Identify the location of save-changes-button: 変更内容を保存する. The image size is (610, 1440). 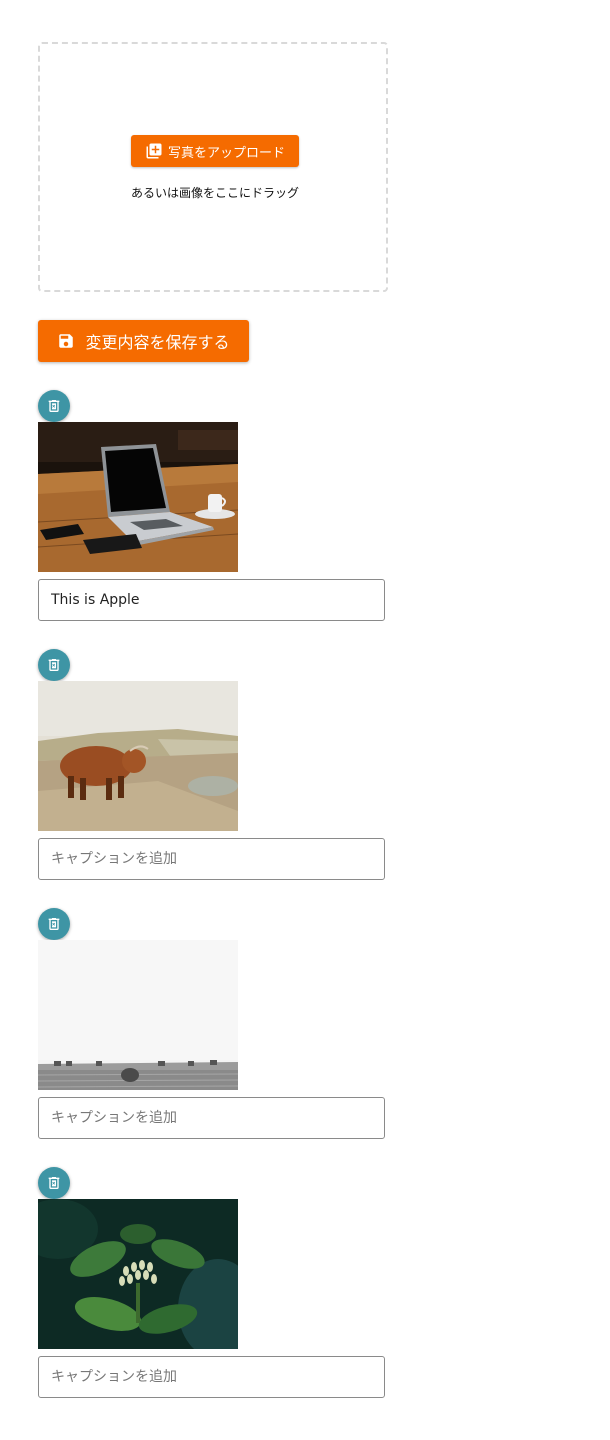
(143, 341).